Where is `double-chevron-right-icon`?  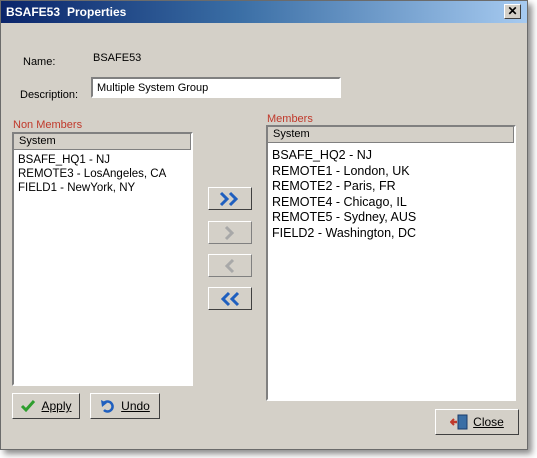
double-chevron-right-icon is located at coordinates (229, 198).